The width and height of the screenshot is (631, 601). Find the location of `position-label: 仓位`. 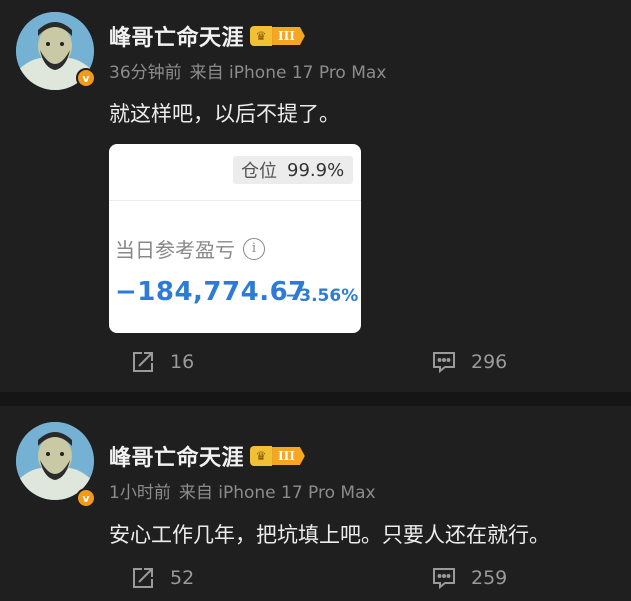

position-label: 仓位 is located at coordinates (259, 171).